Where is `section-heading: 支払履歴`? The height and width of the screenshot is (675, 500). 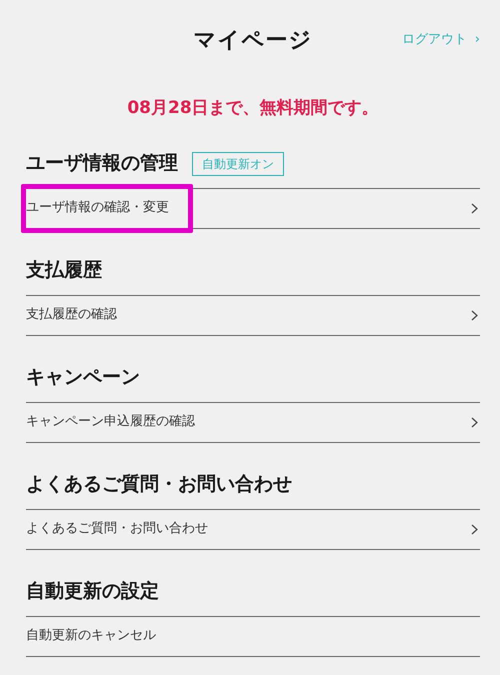 section-heading: 支払履歴 is located at coordinates (64, 271).